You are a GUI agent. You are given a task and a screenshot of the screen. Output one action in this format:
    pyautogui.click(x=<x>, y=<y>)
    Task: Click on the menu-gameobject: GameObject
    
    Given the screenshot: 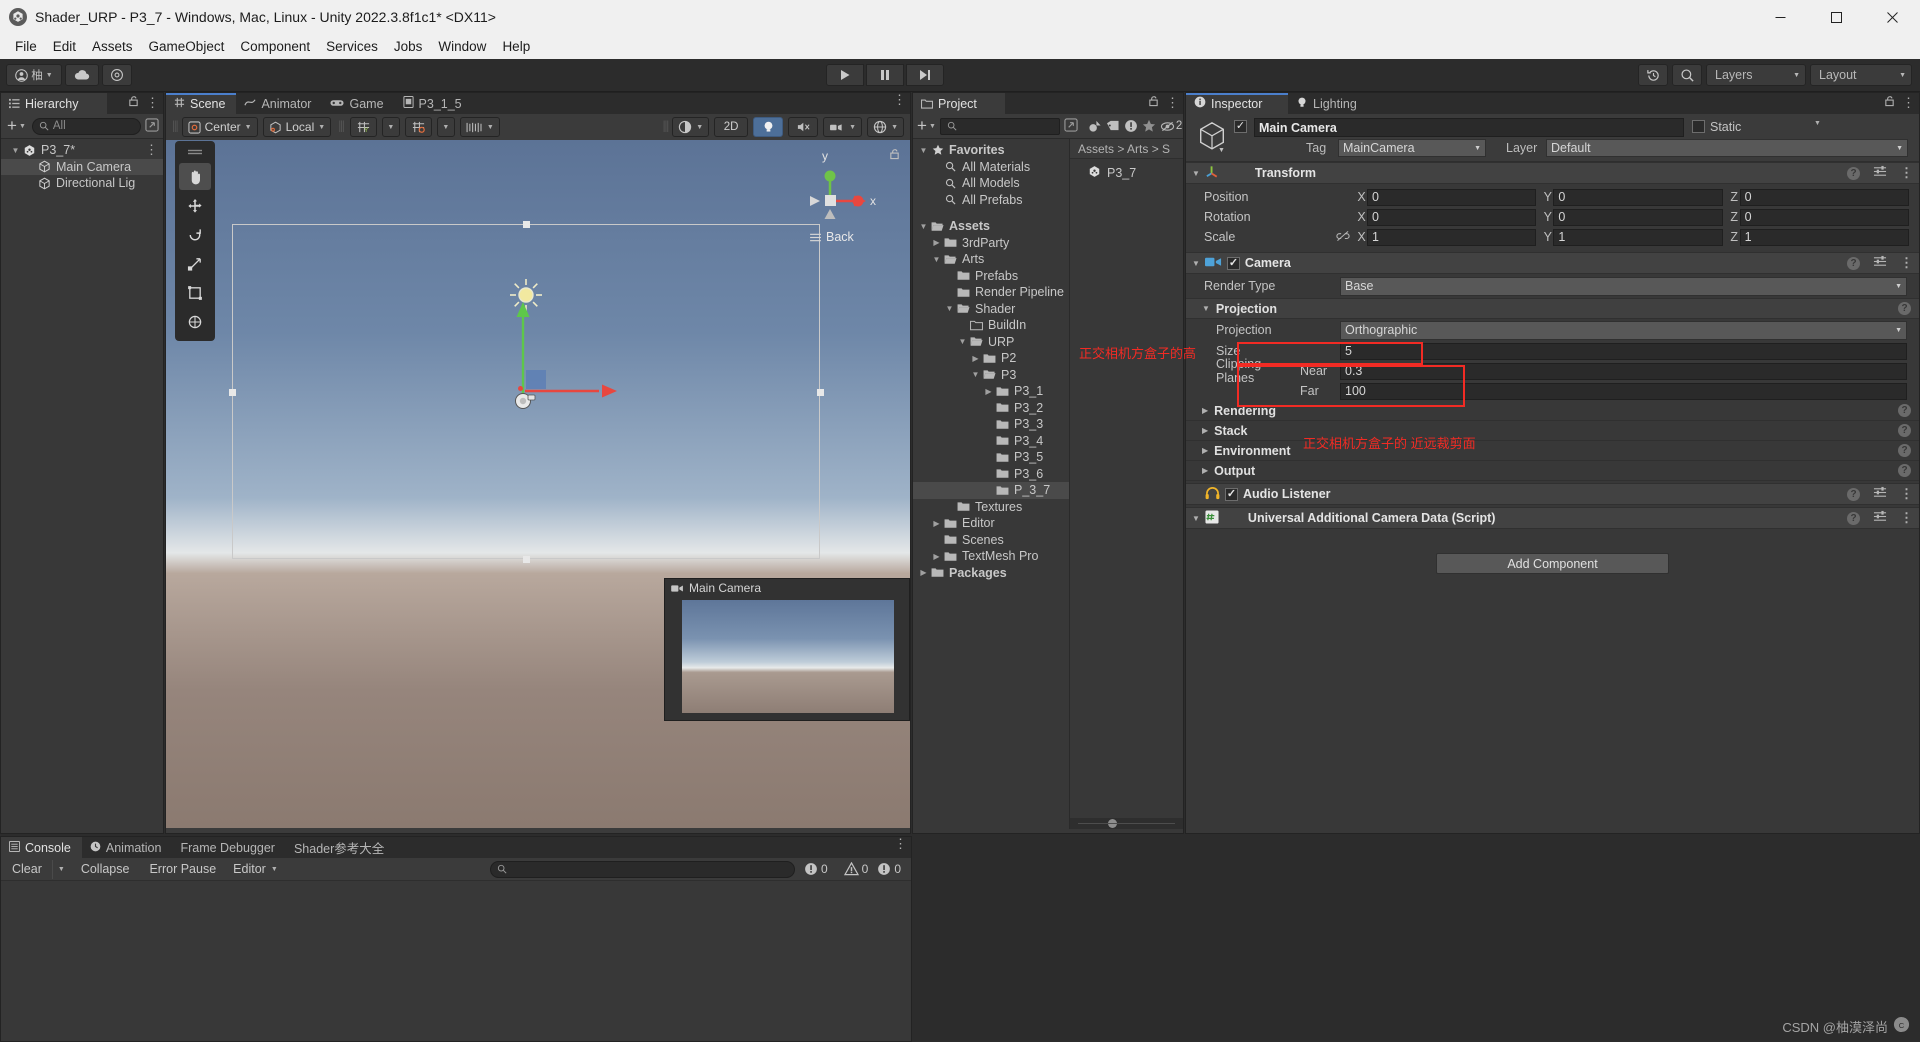 What is the action you would take?
    pyautogui.click(x=187, y=46)
    